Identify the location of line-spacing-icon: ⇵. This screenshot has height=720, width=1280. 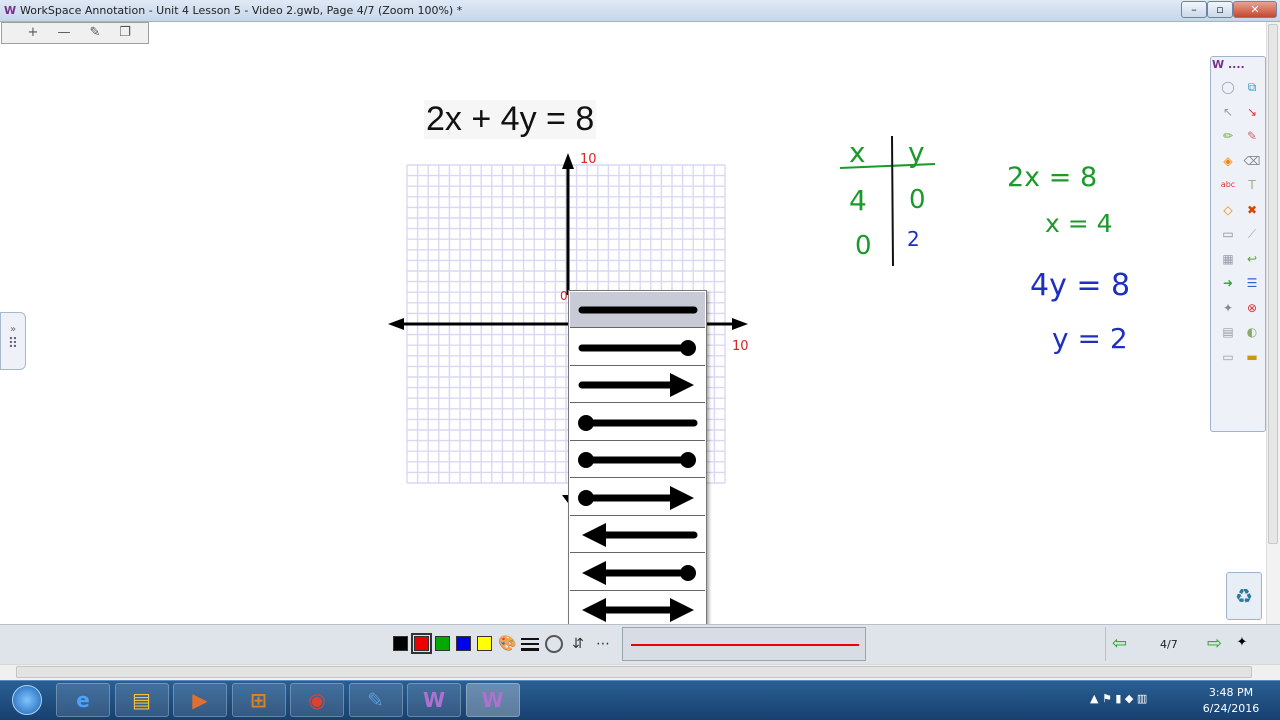
(578, 644).